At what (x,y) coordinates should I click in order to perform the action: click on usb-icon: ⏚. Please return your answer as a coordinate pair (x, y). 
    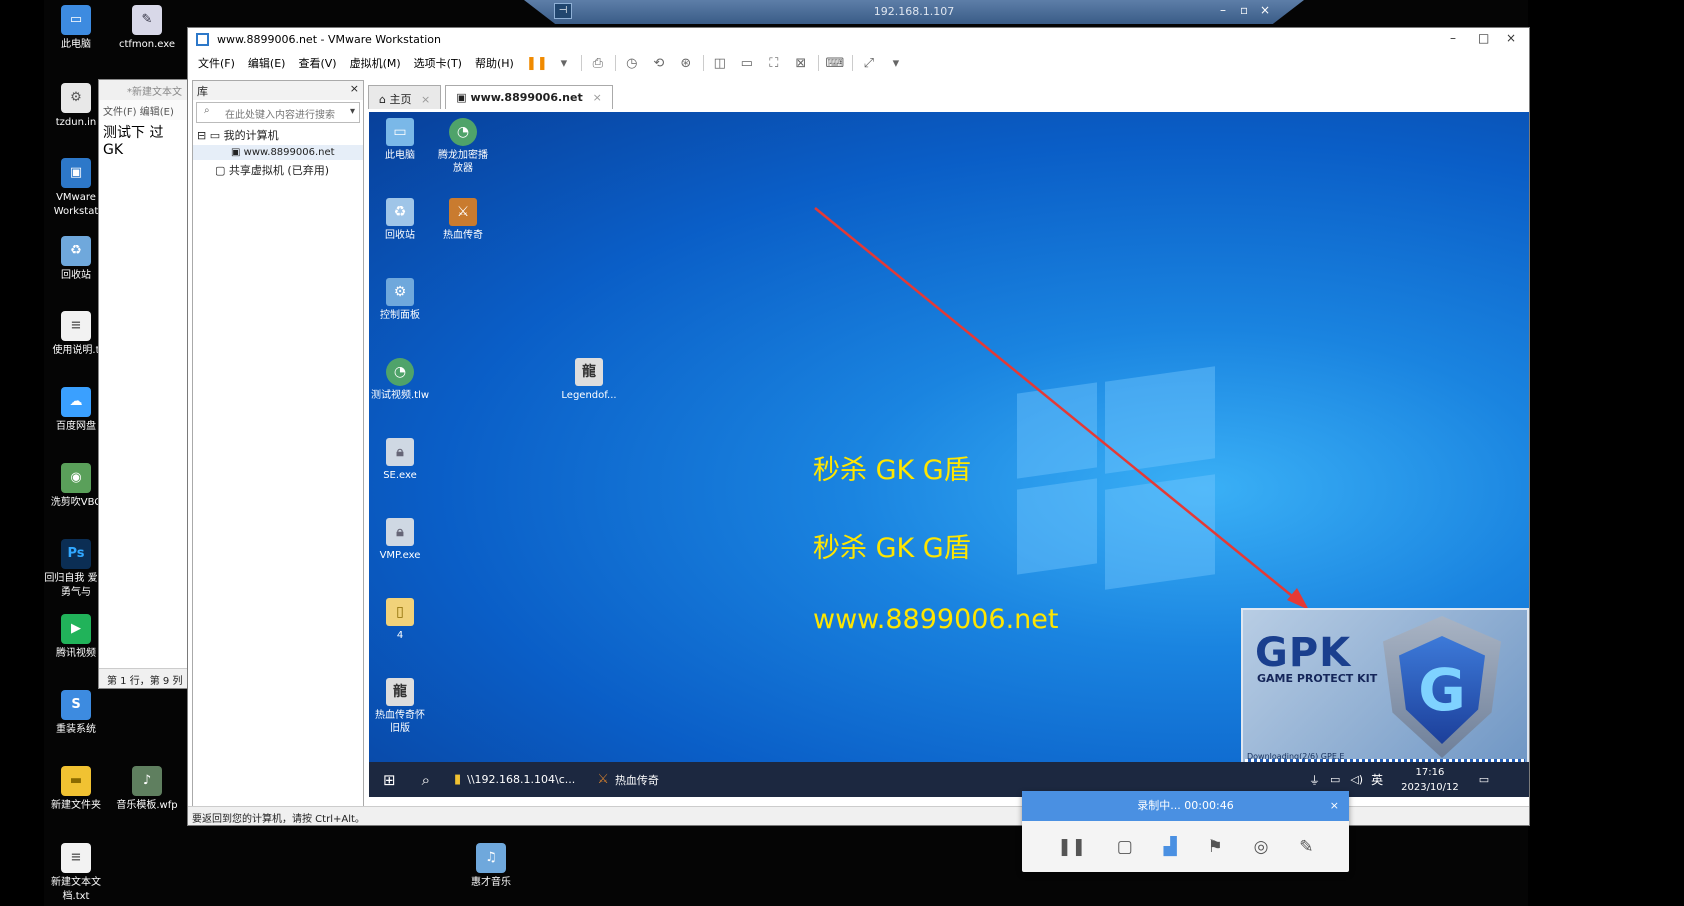
    Looking at the image, I should click on (1314, 780).